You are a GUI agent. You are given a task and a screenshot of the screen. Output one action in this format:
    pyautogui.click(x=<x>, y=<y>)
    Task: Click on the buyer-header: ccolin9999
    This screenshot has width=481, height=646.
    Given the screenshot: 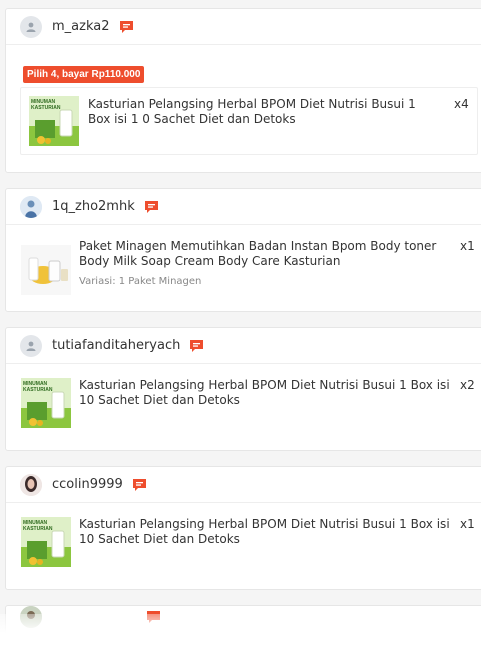 What is the action you would take?
    pyautogui.click(x=243, y=485)
    